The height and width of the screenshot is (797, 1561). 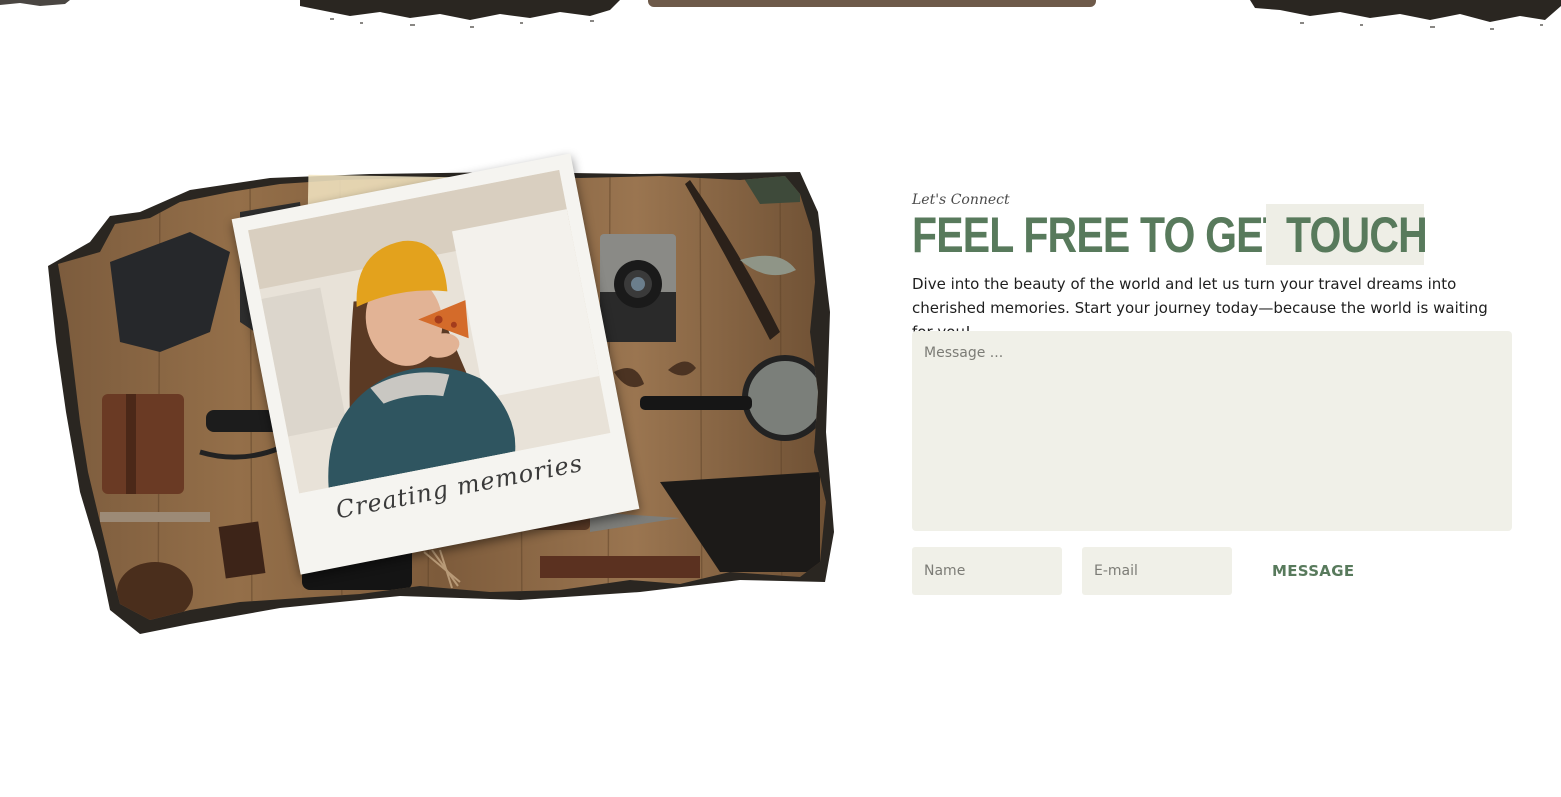 I want to click on name-input, so click(x=987, y=571).